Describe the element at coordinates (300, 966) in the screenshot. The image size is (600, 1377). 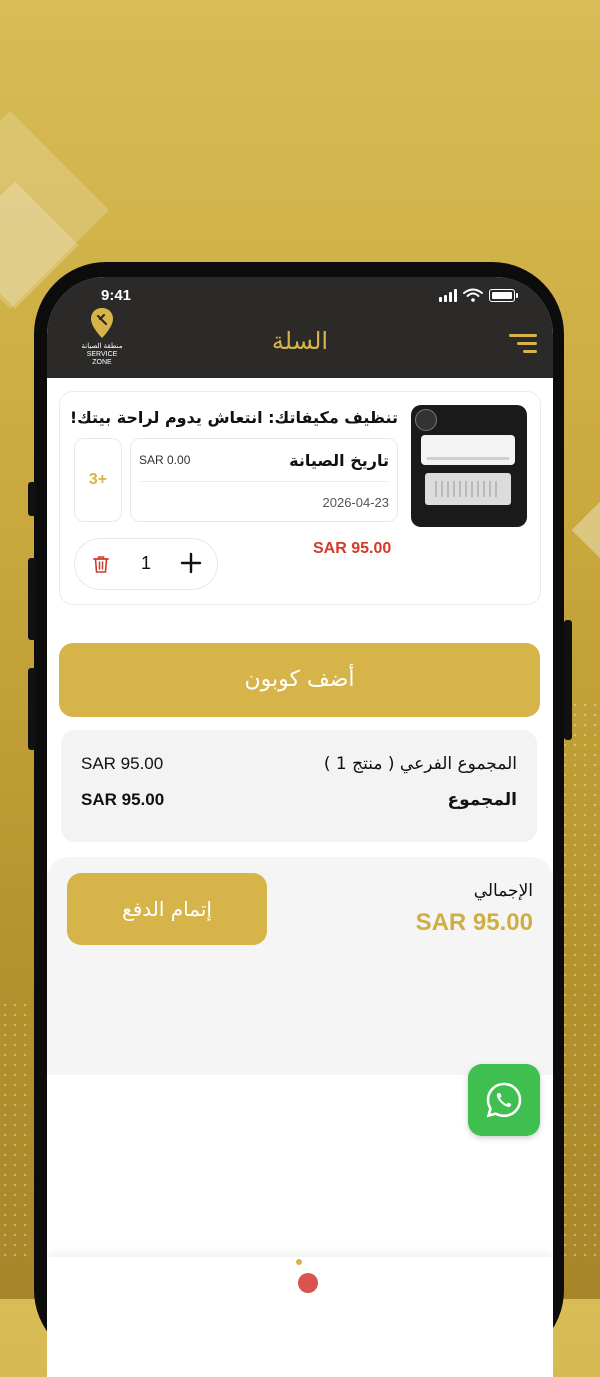
I see `checkout-panel: إتمام الدفع الإجمالي SAR 95.00` at that location.